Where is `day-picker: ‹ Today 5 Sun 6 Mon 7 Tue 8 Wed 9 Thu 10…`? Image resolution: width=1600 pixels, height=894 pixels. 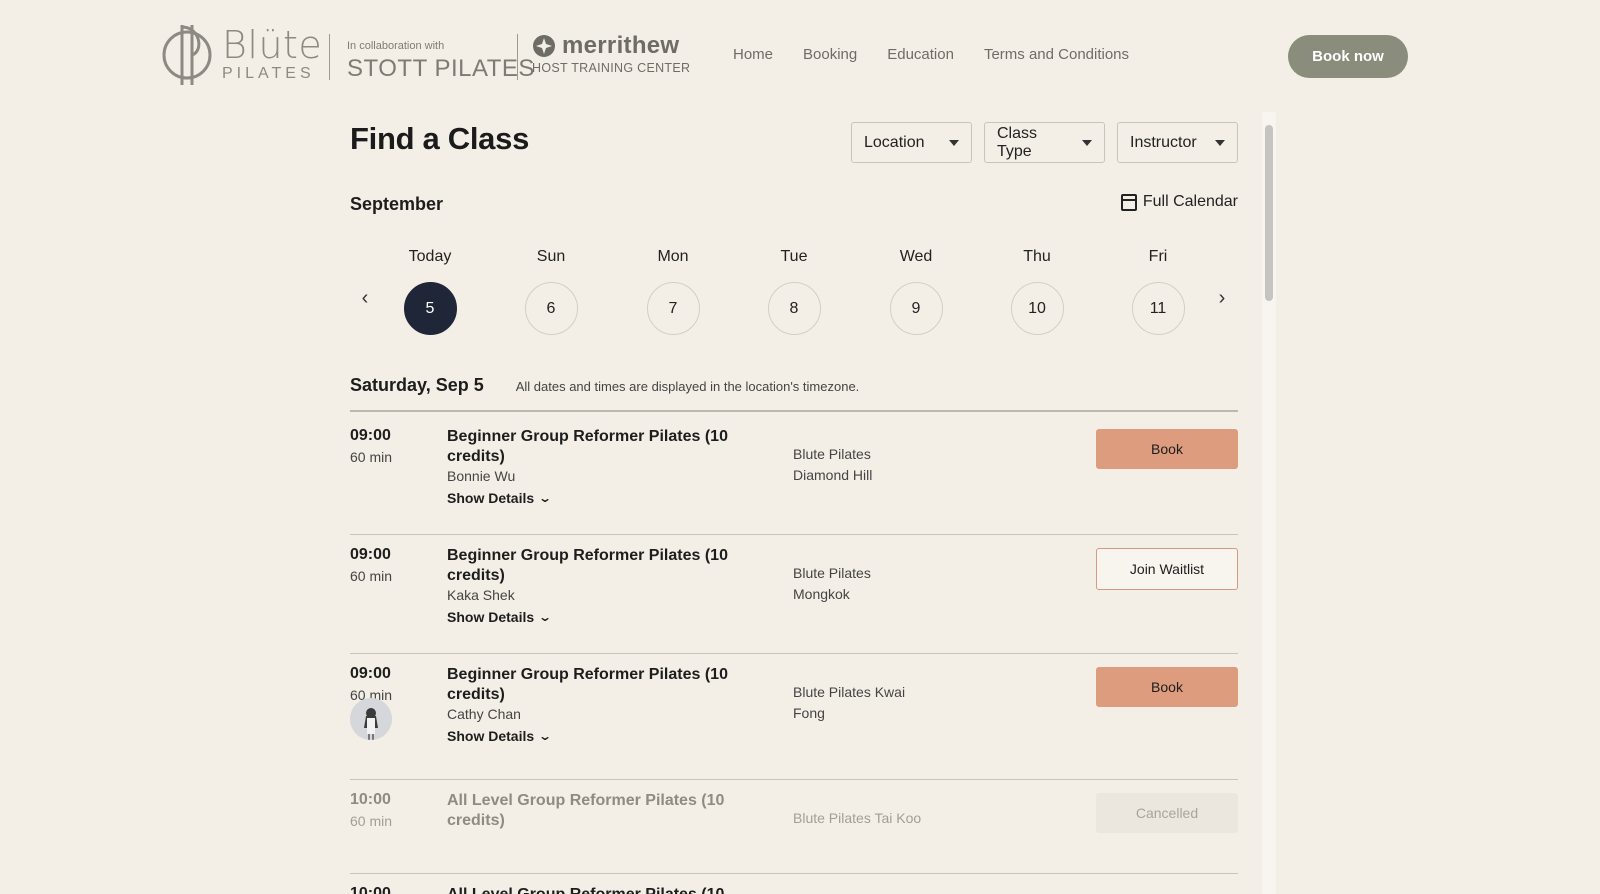 day-picker: ‹ Today 5 Sun 6 Mon 7 Tue 8 Wed 9 Thu 10… is located at coordinates (795, 298).